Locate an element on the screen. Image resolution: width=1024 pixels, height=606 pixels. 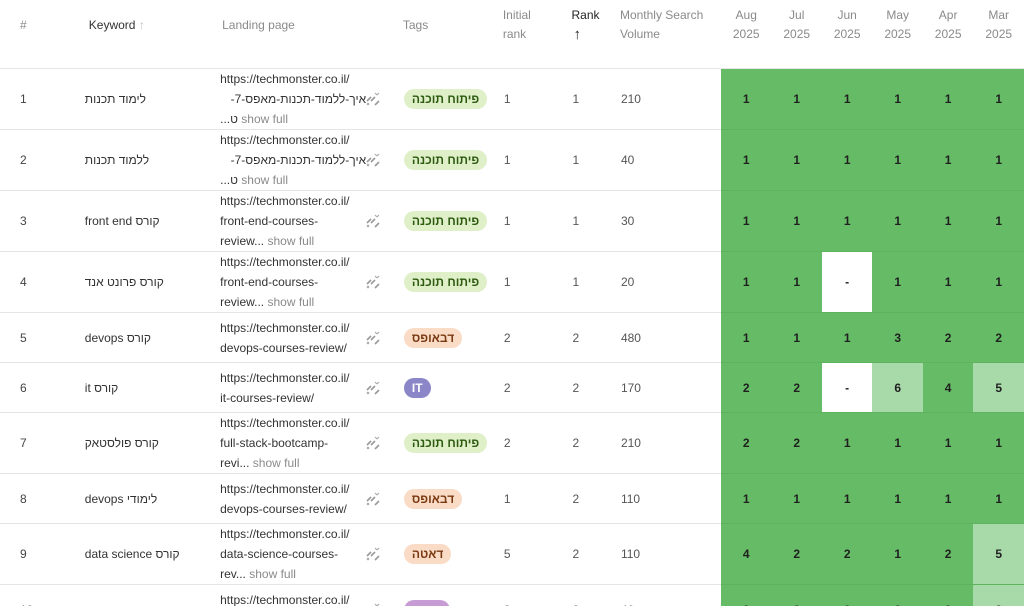
row-number: 3 is located at coordinates (40, 221).